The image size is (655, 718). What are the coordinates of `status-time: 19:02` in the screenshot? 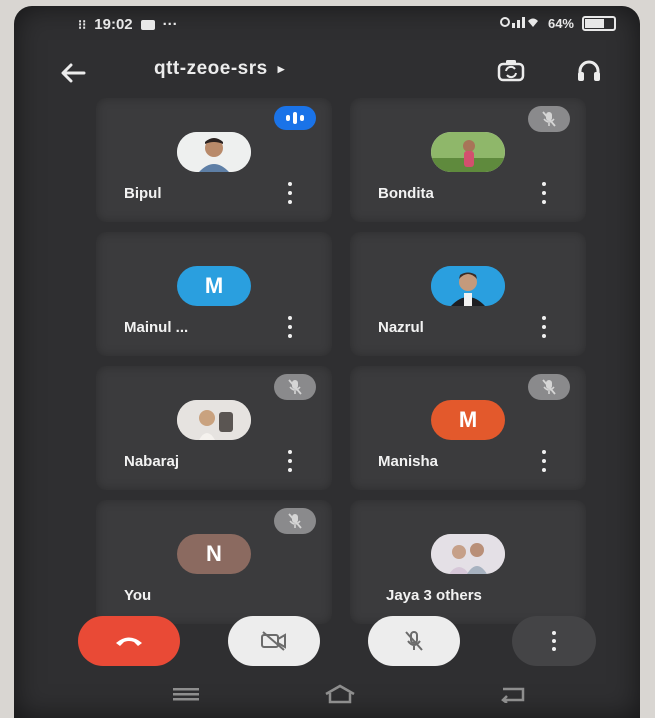 It's located at (113, 24).